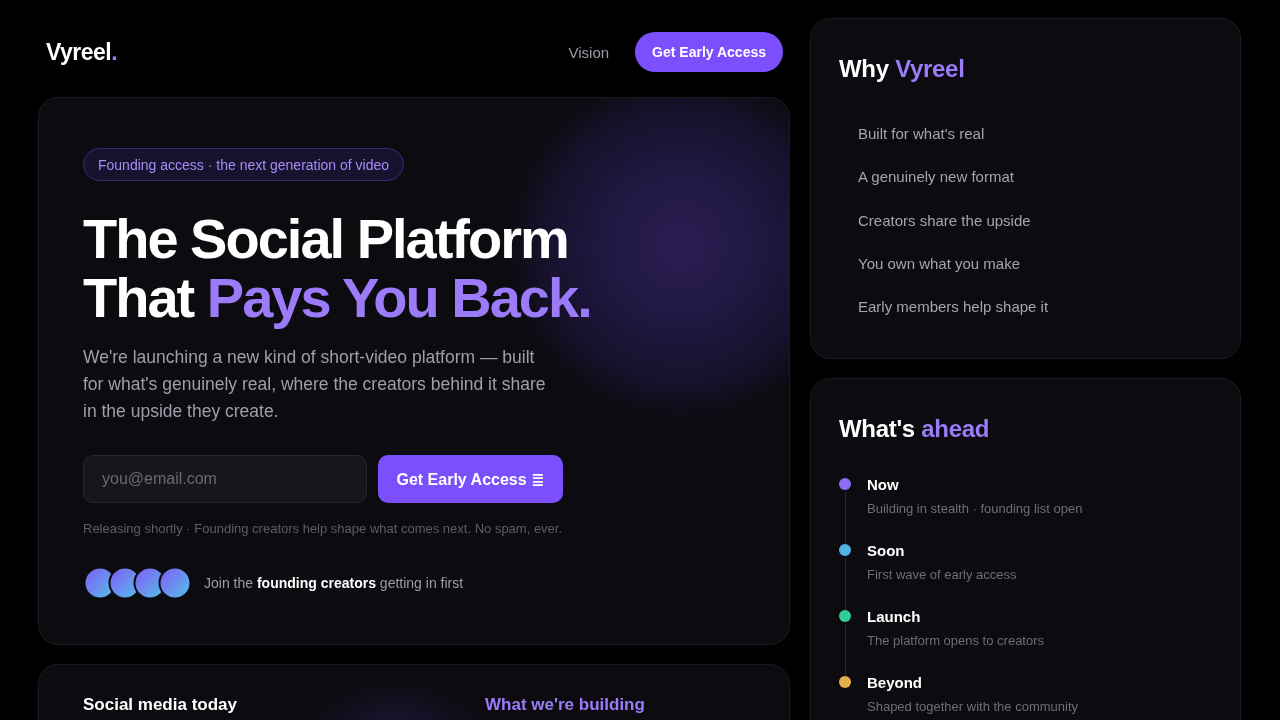 The width and height of the screenshot is (1280, 720). I want to click on nav-link: Vision, so click(589, 52).